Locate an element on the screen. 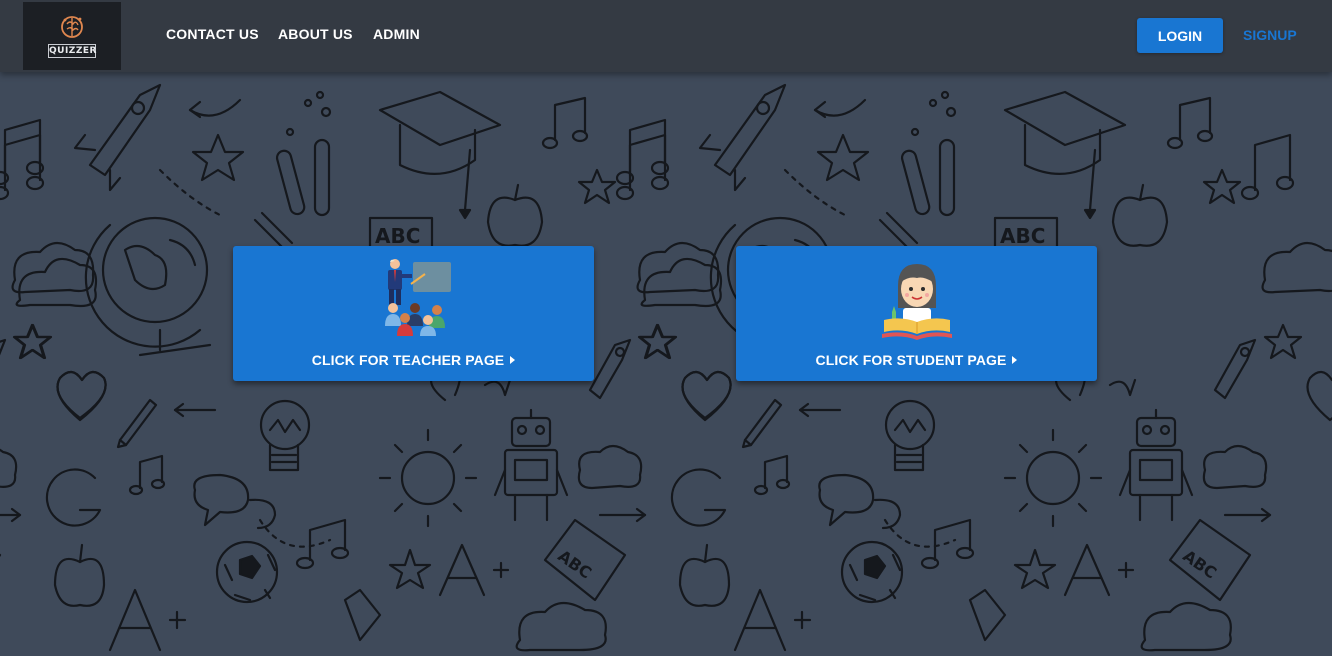 The height and width of the screenshot is (656, 1332). nav-contact-us: CONTACT US is located at coordinates (212, 34).